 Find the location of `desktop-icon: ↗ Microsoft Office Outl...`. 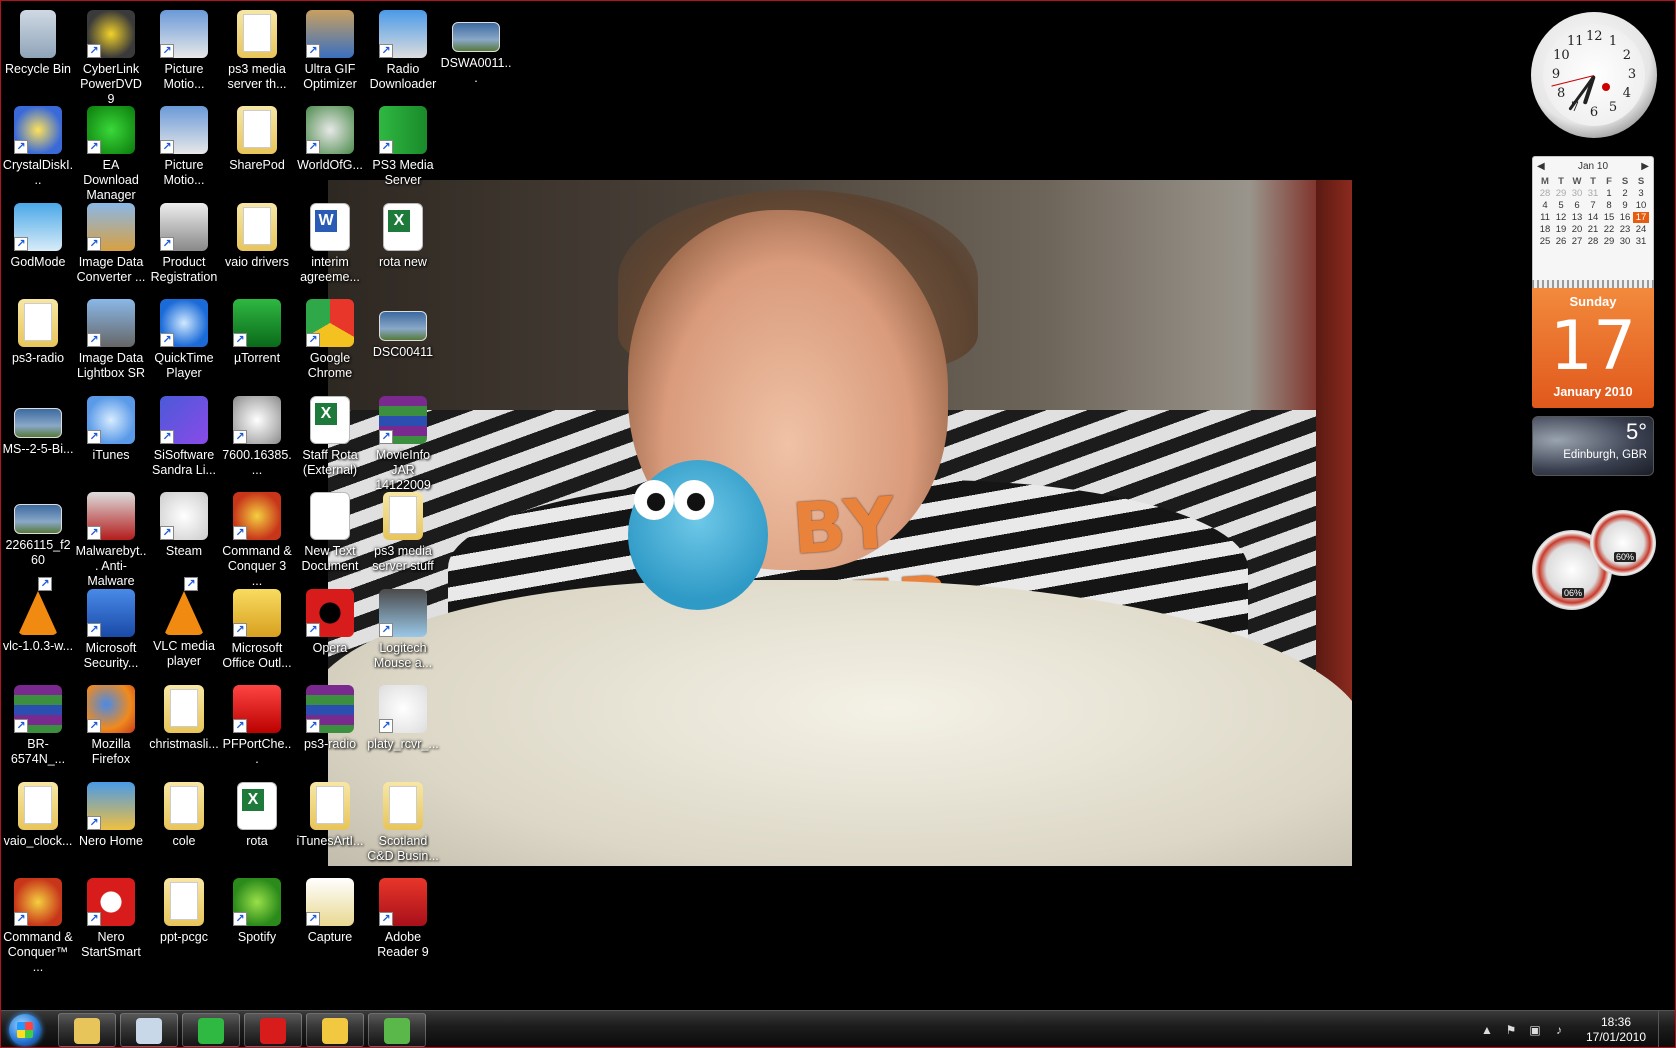

desktop-icon: ↗ Microsoft Office Outl... is located at coordinates (257, 631).